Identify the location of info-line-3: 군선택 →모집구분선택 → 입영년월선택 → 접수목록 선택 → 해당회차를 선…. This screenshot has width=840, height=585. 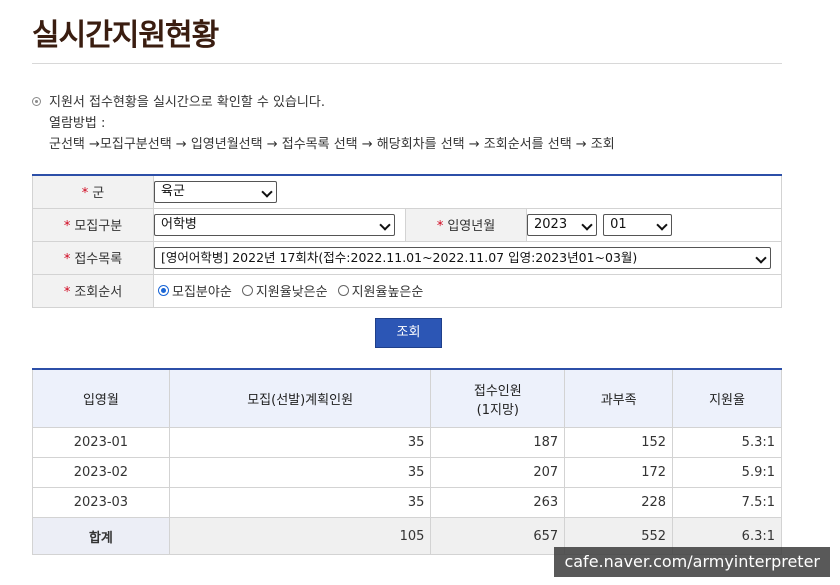
(332, 144).